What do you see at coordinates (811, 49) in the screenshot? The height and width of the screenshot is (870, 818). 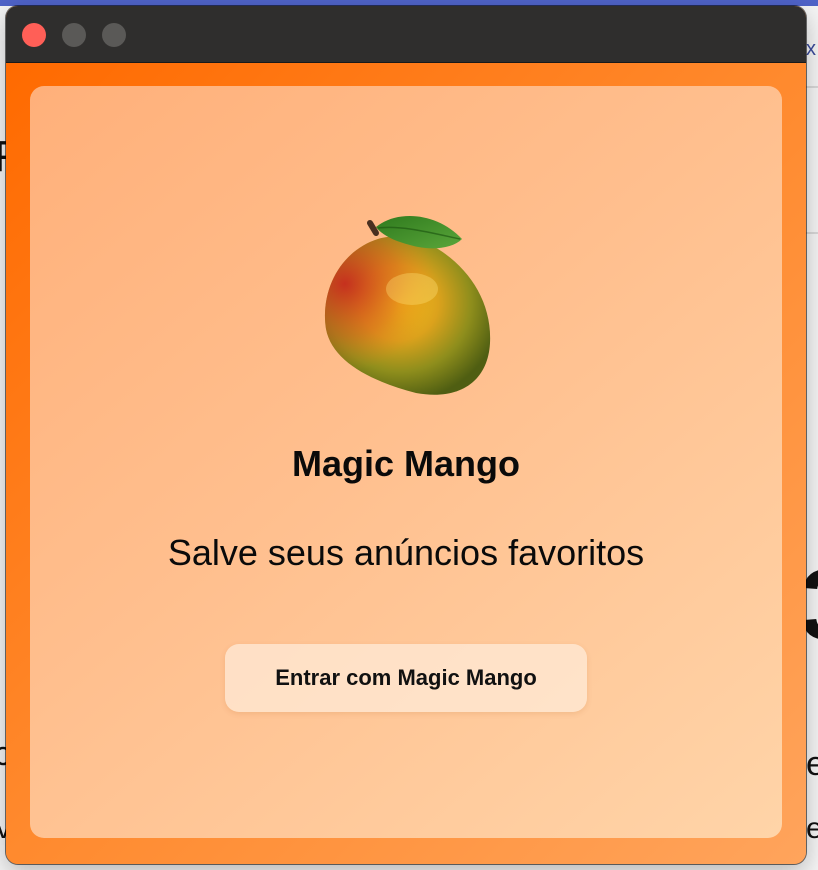 I see `background-close-glyph: x` at bounding box center [811, 49].